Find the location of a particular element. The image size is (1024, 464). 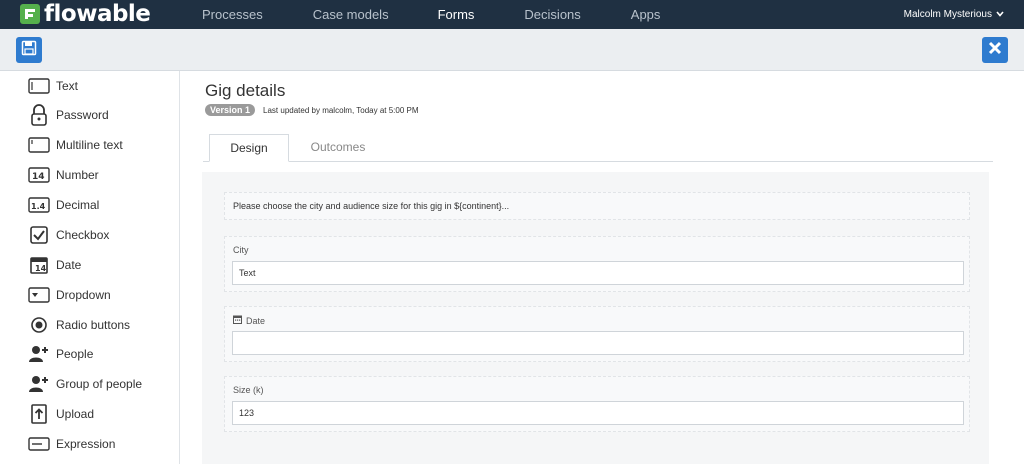

city-label: City is located at coordinates (241, 250).